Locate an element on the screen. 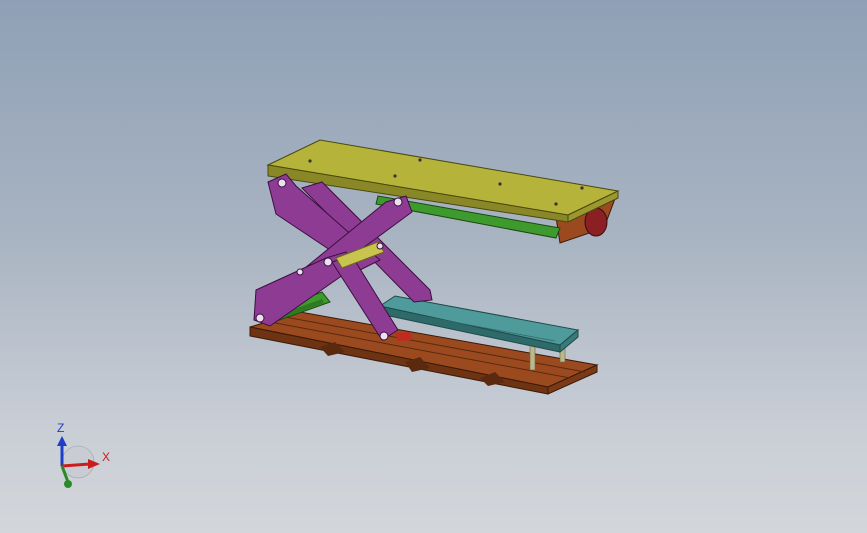 The image size is (867, 533). coordinate-triad: Z X is located at coordinates (85, 455).